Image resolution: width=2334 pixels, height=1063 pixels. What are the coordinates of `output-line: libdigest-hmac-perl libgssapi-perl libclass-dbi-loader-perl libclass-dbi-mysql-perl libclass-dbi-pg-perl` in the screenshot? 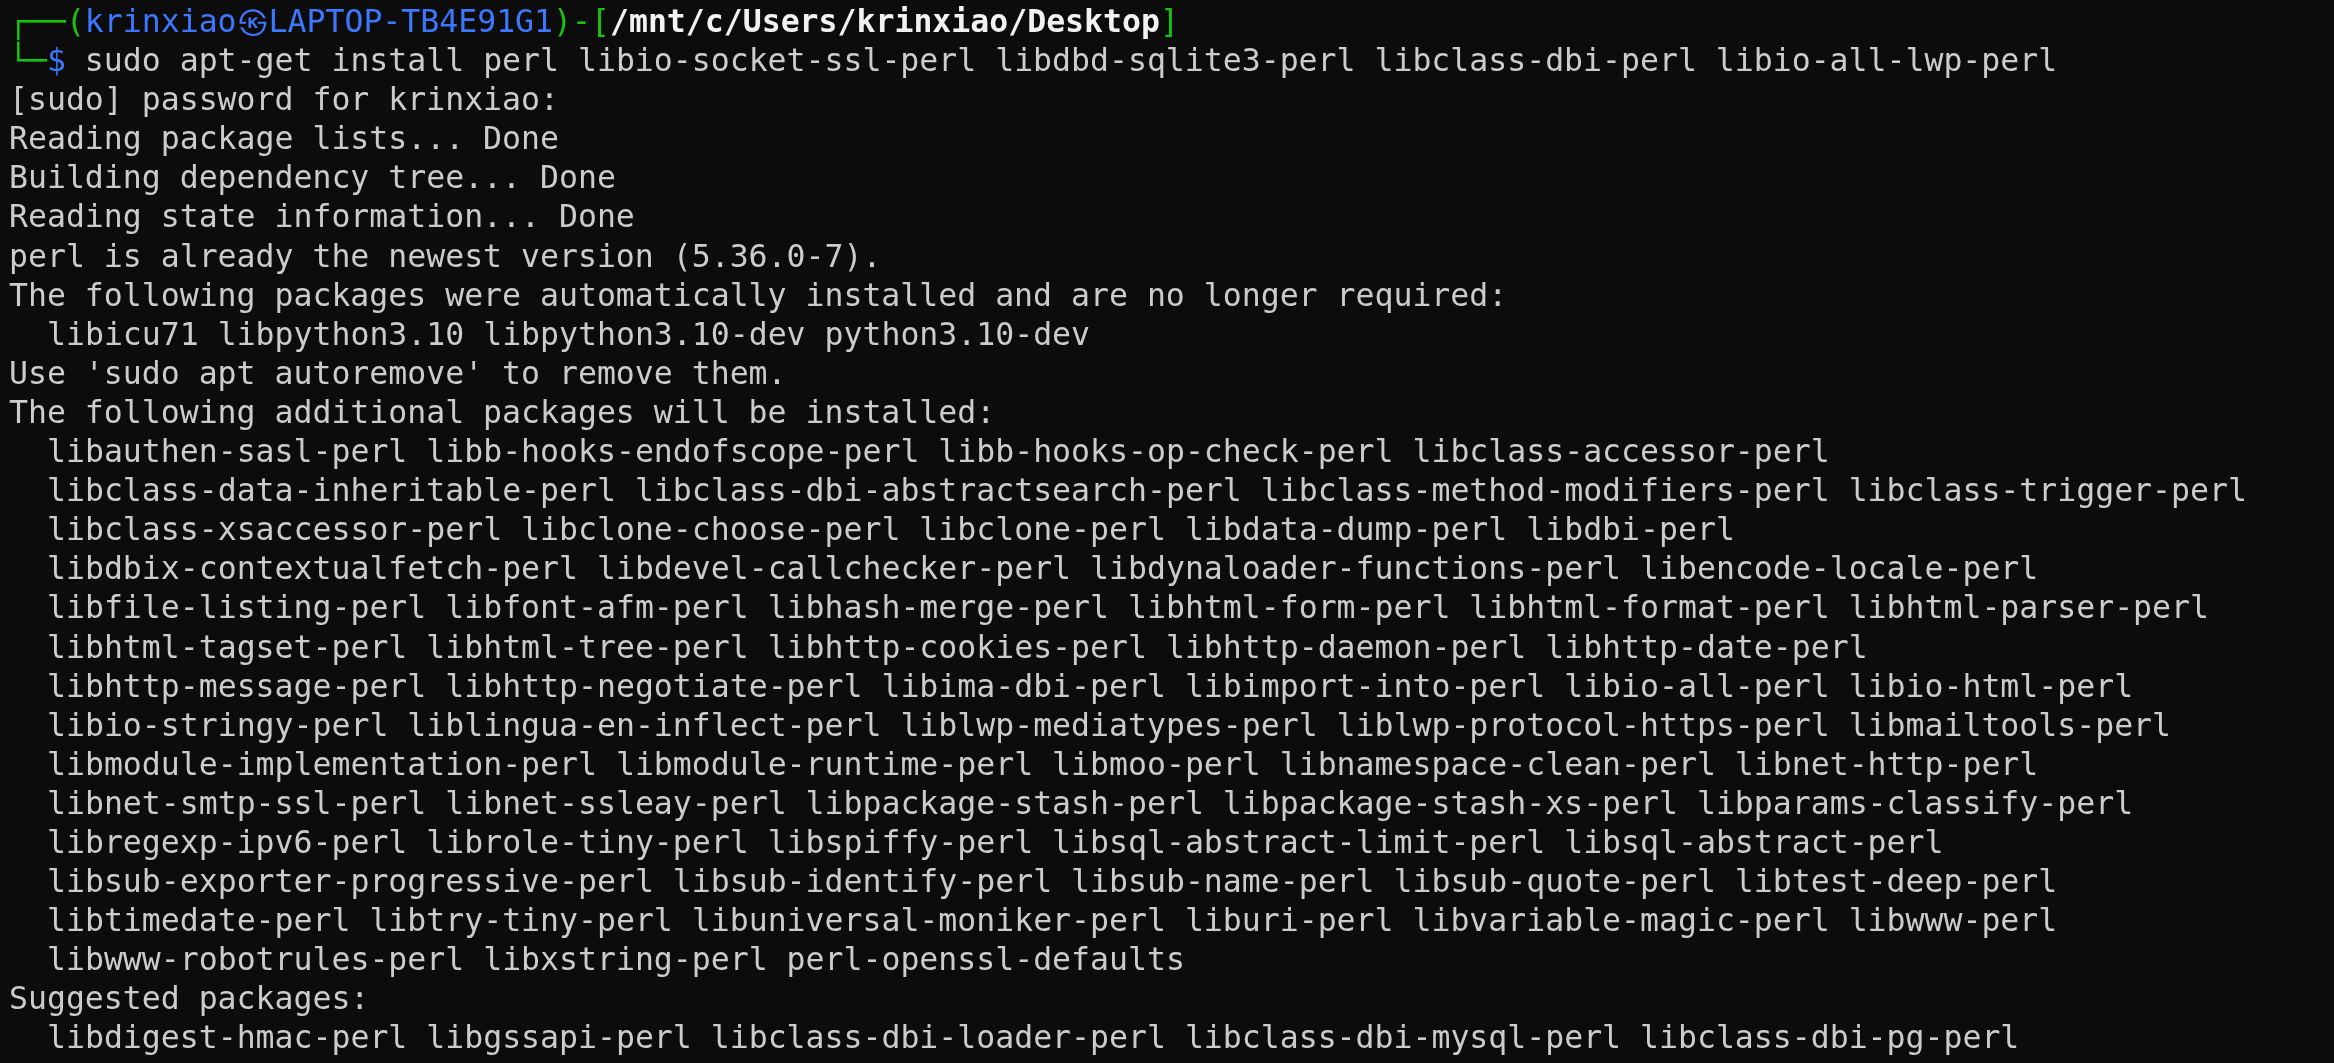 It's located at (1033, 1038).